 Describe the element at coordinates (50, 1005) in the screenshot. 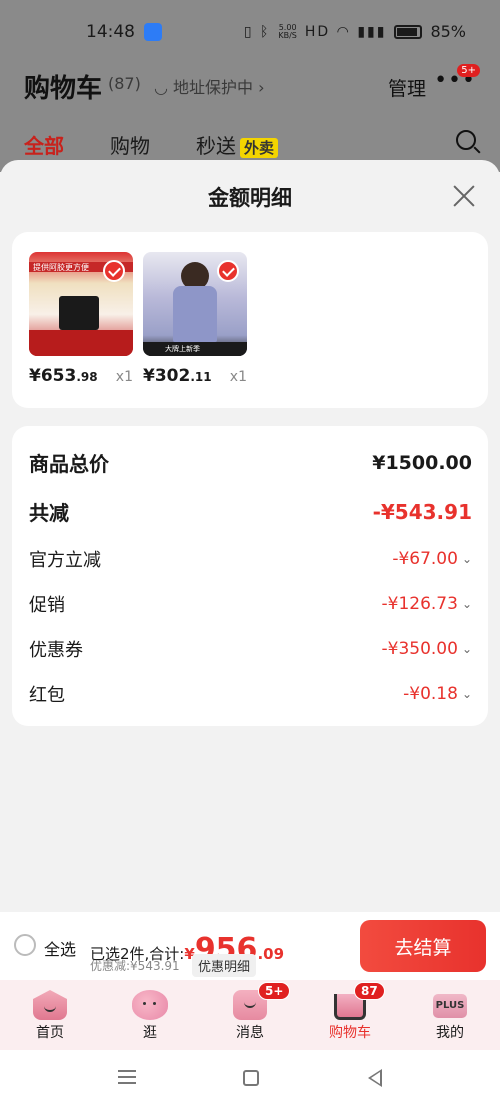

I see `home-icon` at that location.